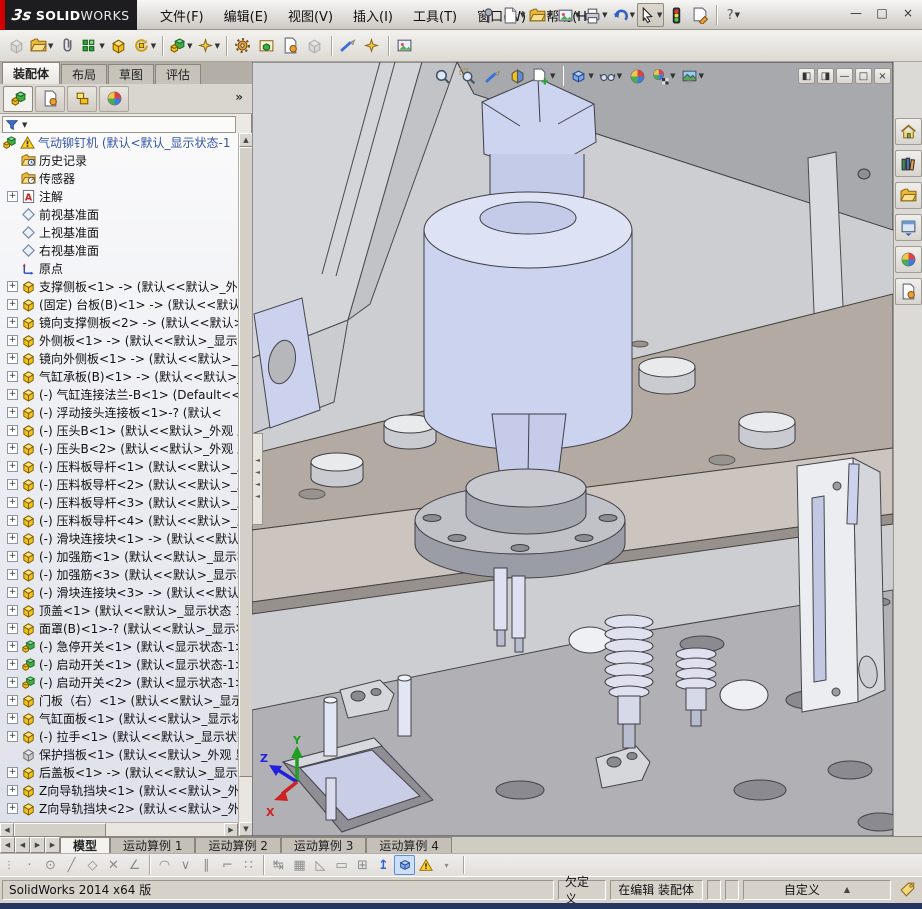 The height and width of the screenshot is (909, 922). Describe the element at coordinates (82, 98) in the screenshot. I see `configurationmanager-tab` at that location.